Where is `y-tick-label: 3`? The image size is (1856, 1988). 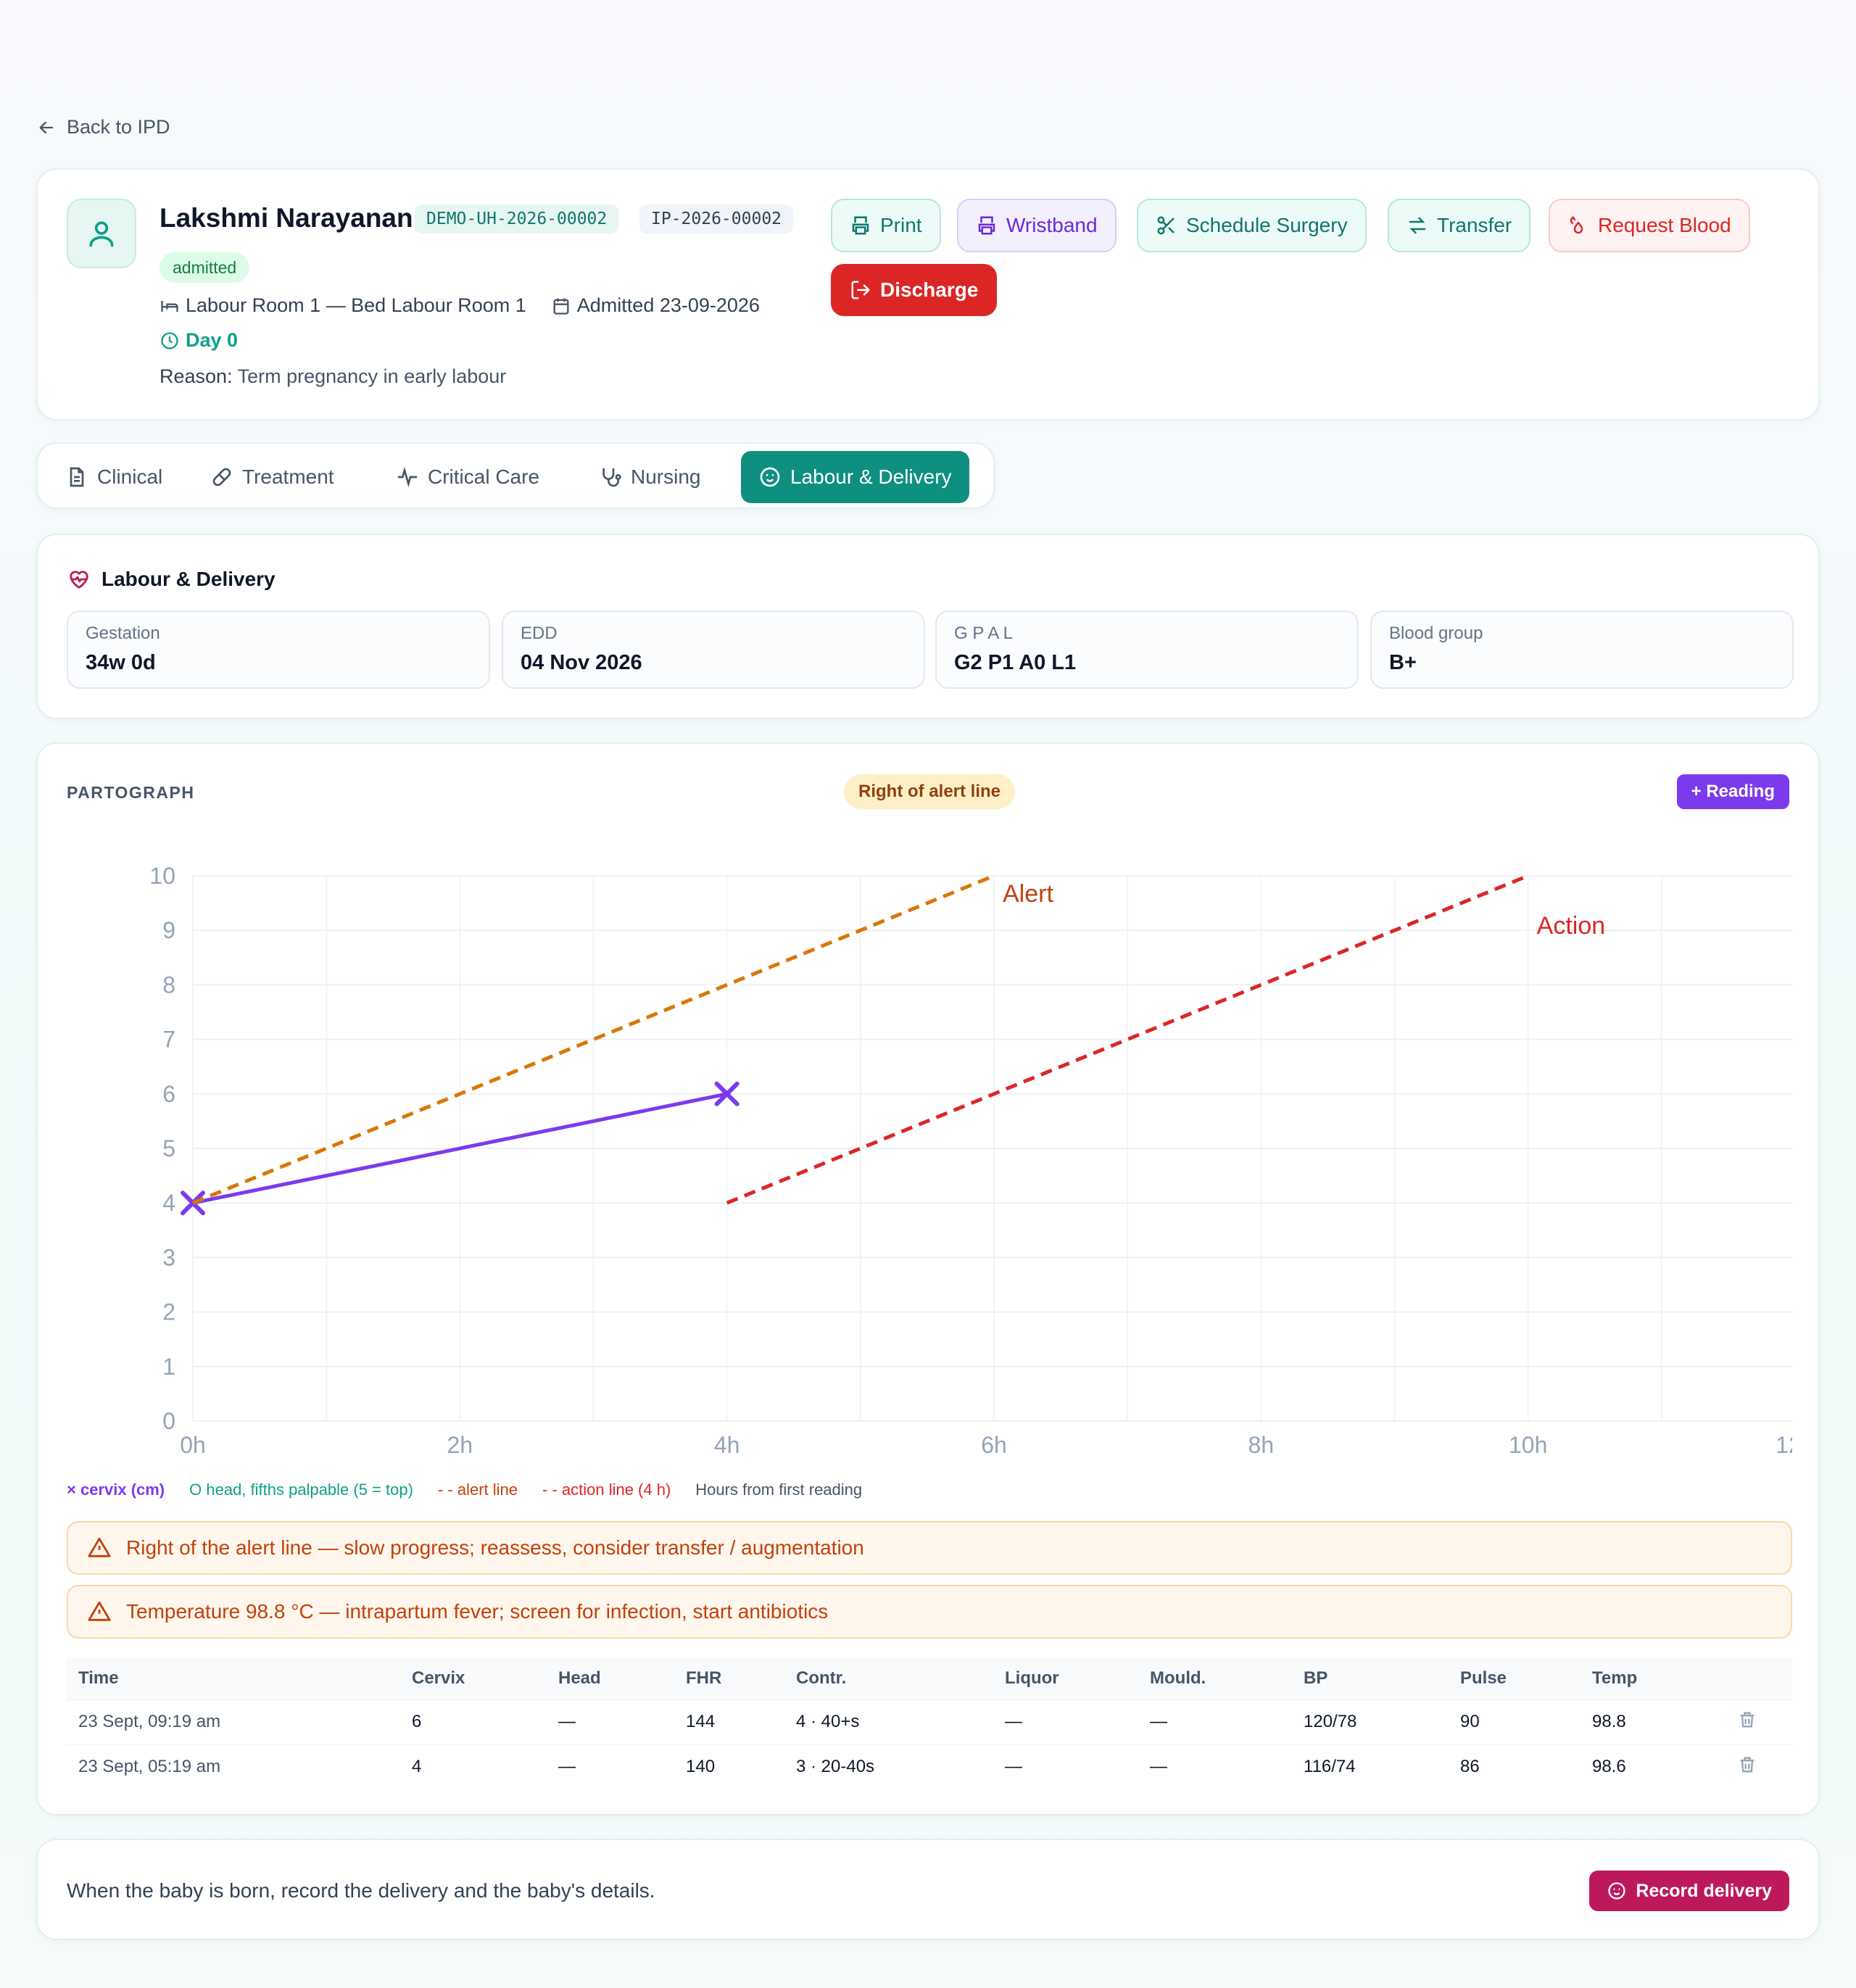 y-tick-label: 3 is located at coordinates (168, 1257).